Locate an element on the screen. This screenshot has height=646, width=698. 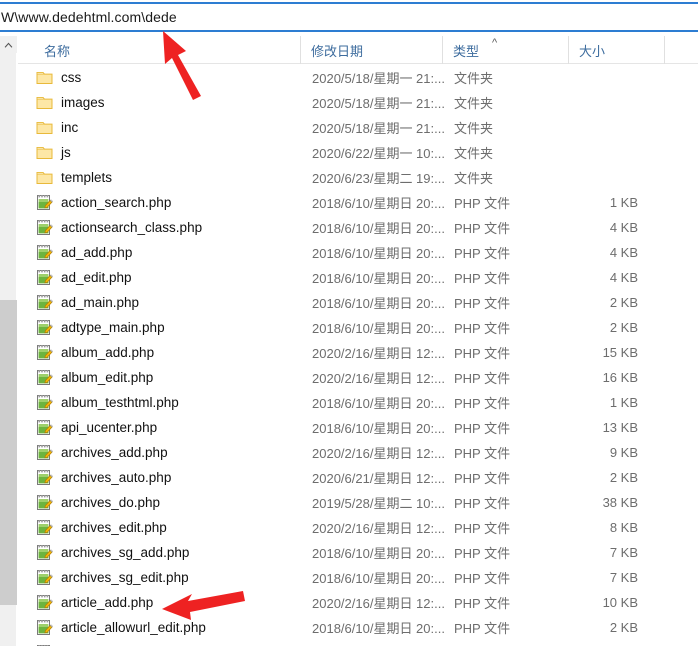
file-size-cell: 4 KB is located at coordinates (623, 252).